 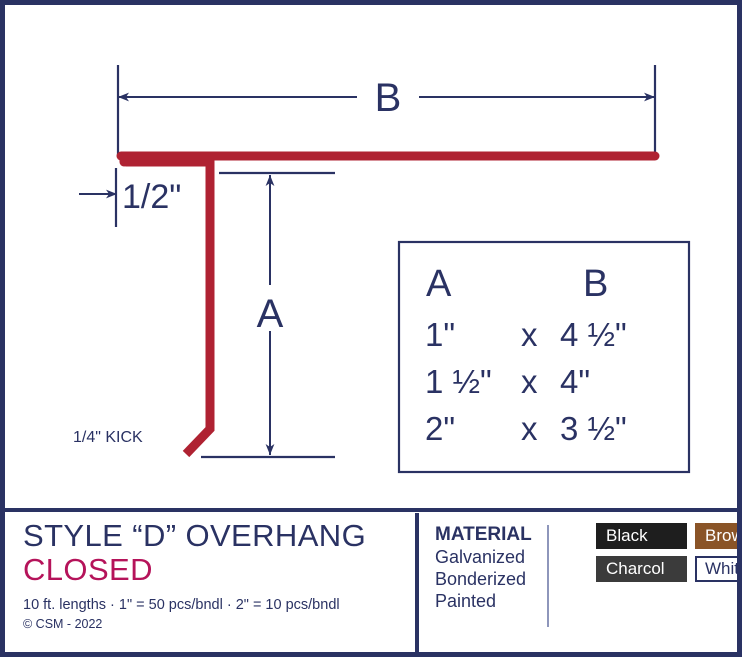 I want to click on size-table-header-b: B, so click(x=595, y=284).